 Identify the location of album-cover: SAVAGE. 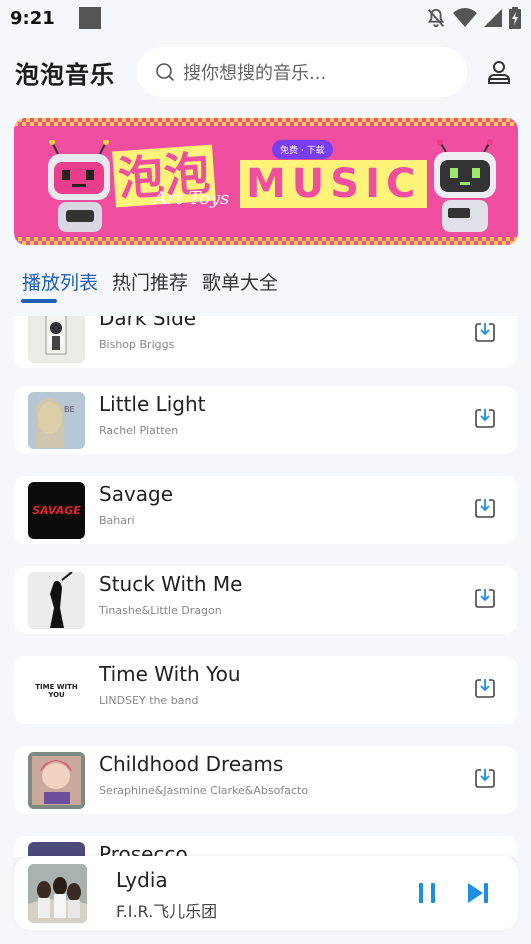
(56, 510).